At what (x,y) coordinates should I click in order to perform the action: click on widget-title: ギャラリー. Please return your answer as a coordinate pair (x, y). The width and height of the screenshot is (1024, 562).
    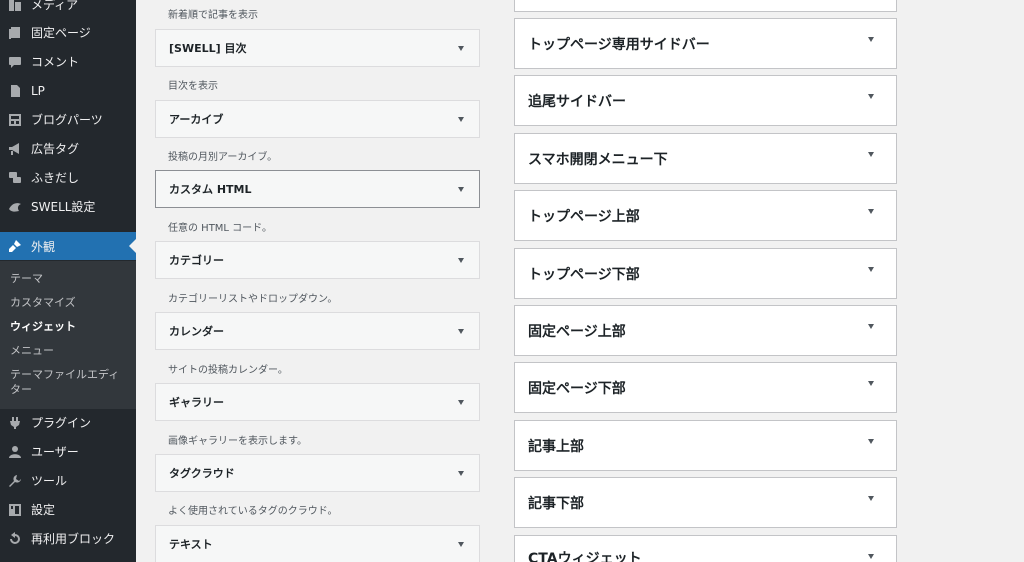
    Looking at the image, I should click on (196, 402).